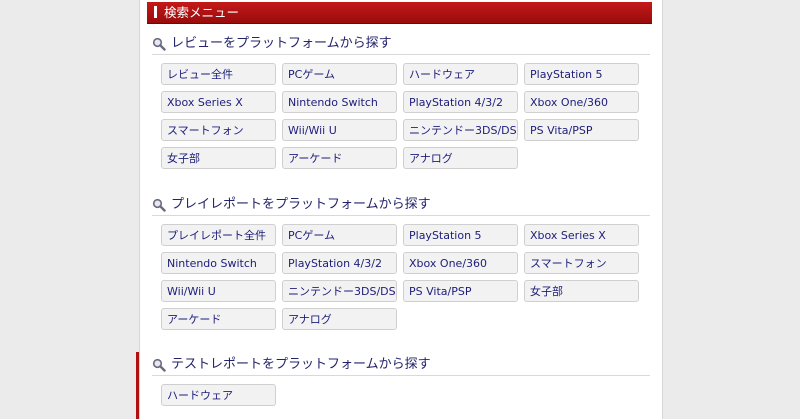 Image resolution: width=800 pixels, height=419 pixels. I want to click on platform-link-grid: ハードウェア, so click(400, 395).